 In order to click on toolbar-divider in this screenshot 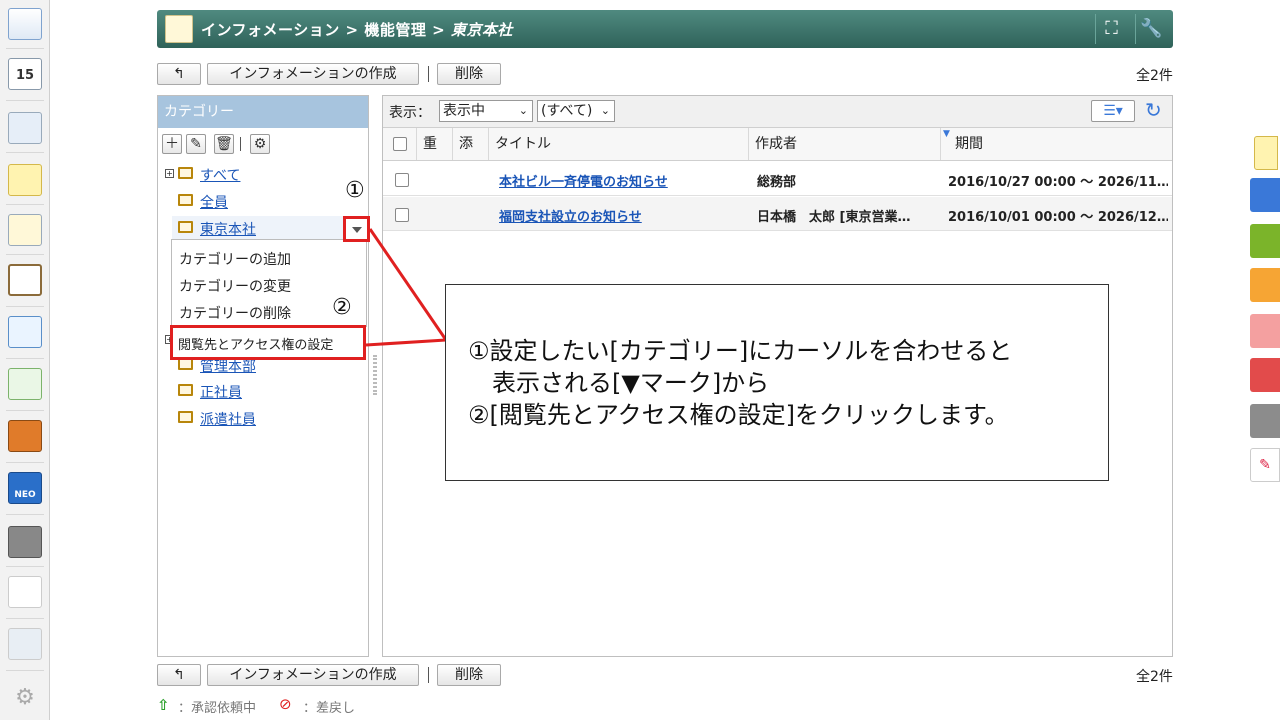, I will do `click(428, 675)`.